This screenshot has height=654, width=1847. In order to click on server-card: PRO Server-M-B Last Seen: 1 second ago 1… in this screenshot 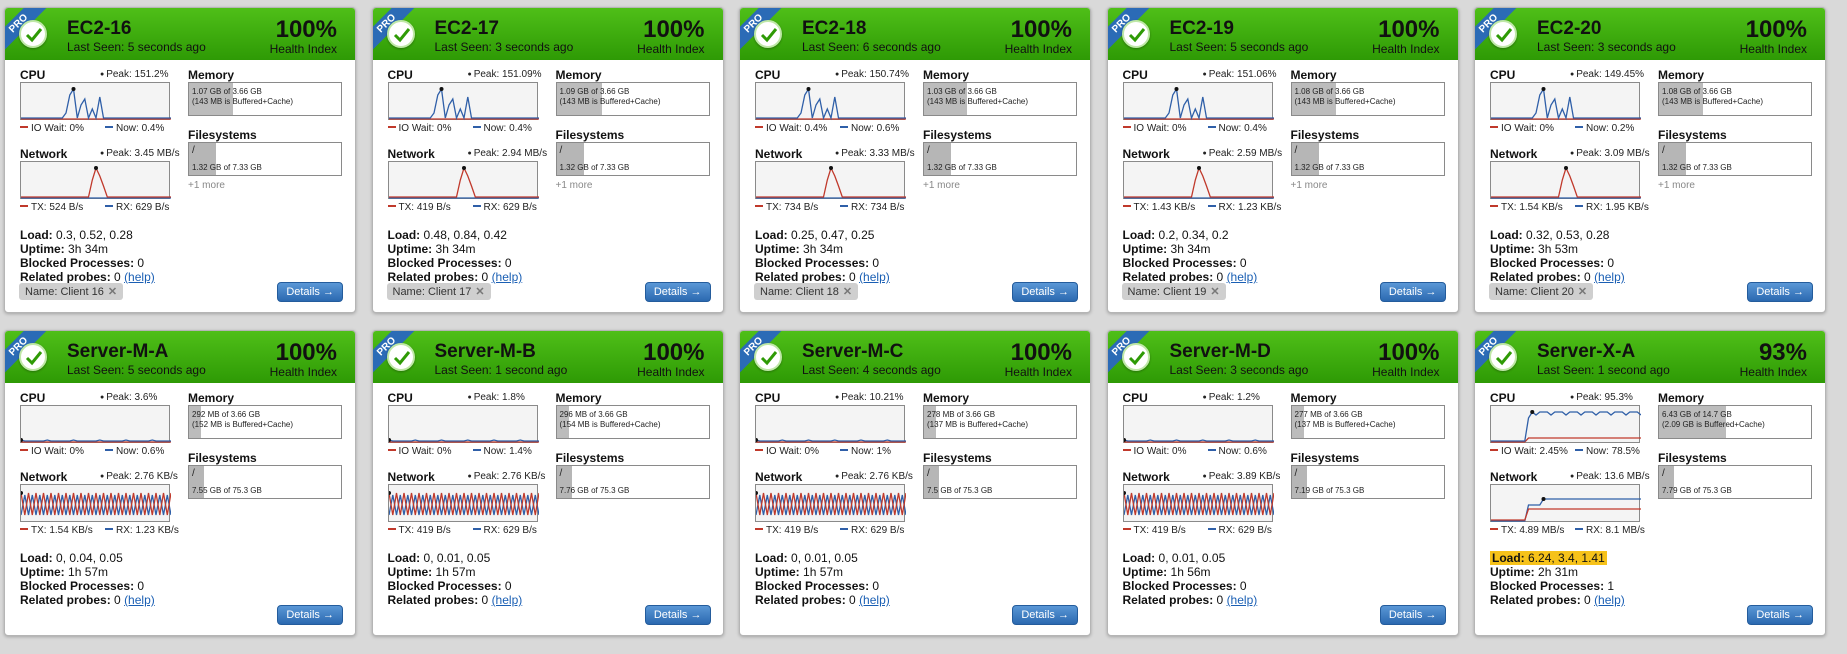, I will do `click(547, 483)`.